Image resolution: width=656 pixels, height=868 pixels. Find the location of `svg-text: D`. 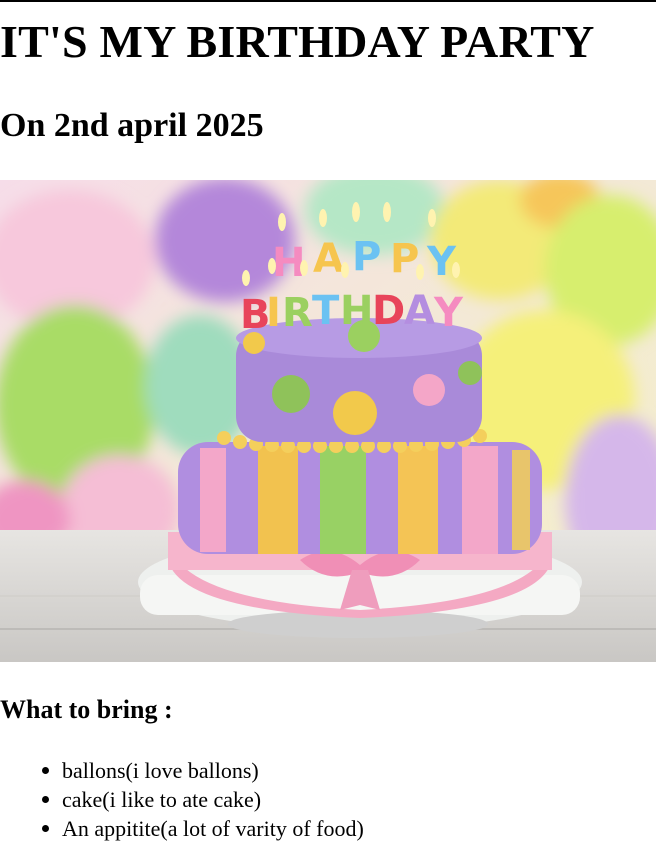

svg-text: D is located at coordinates (388, 311).